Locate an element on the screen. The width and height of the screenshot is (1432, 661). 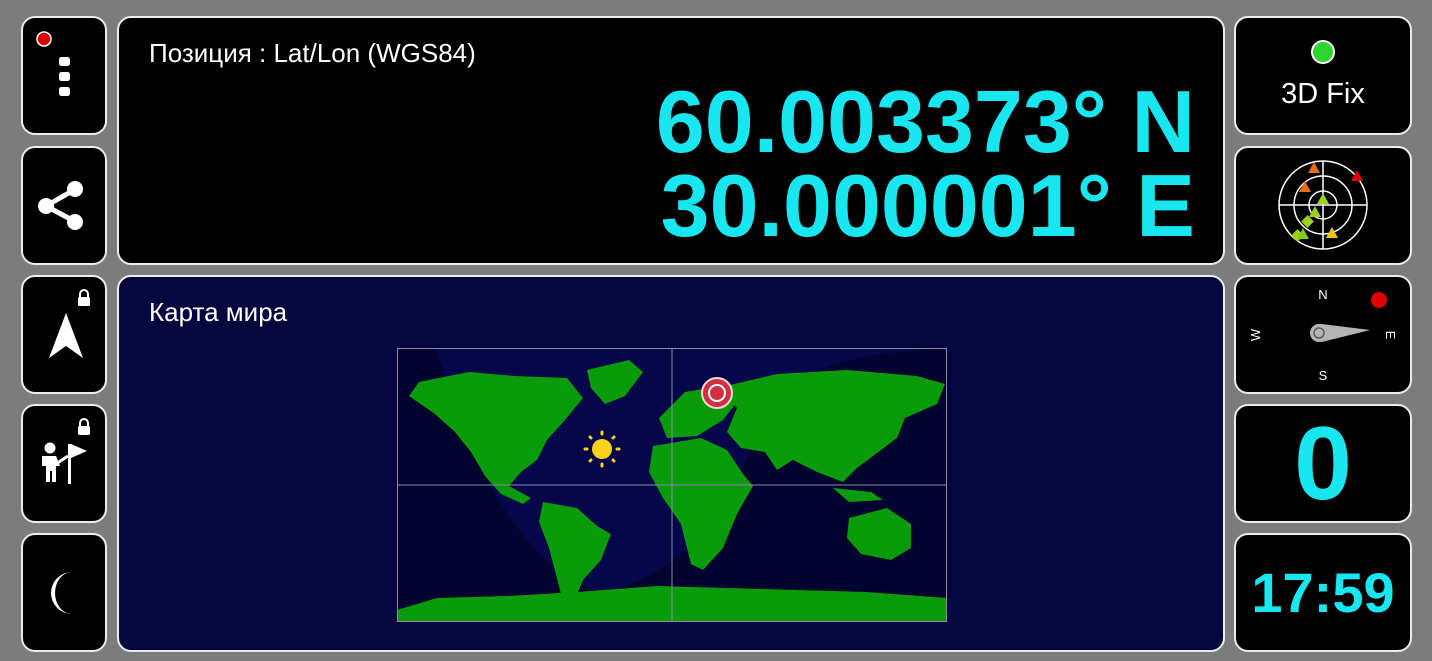
speed-value: 0 is located at coordinates (1323, 464).